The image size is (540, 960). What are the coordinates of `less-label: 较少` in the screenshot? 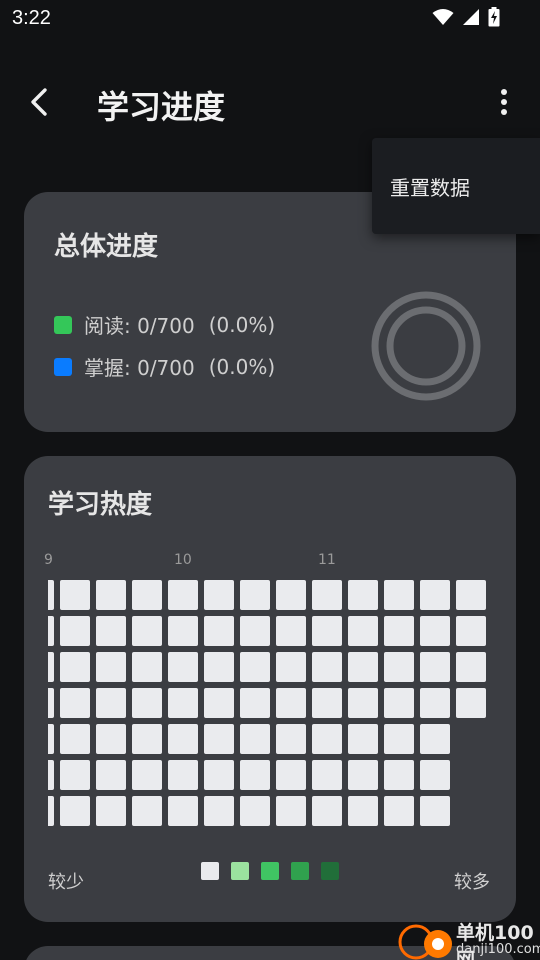 It's located at (66, 882).